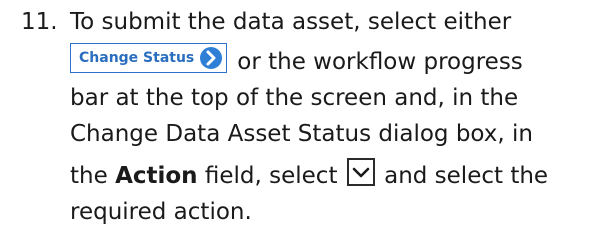 This screenshot has height=247, width=615. What do you see at coordinates (301, 134) in the screenshot?
I see `step-text-line-4: Change Data Asset Status dialog box, in` at bounding box center [301, 134].